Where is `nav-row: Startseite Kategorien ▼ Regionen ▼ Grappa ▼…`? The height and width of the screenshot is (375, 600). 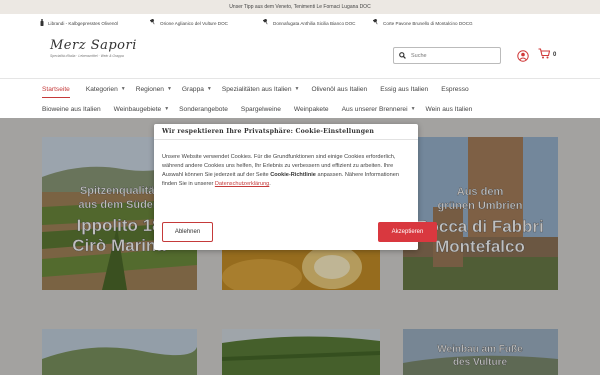 nav-row: Startseite Kategorien ▼ Regionen ▼ Grappa ▼… is located at coordinates (255, 89).